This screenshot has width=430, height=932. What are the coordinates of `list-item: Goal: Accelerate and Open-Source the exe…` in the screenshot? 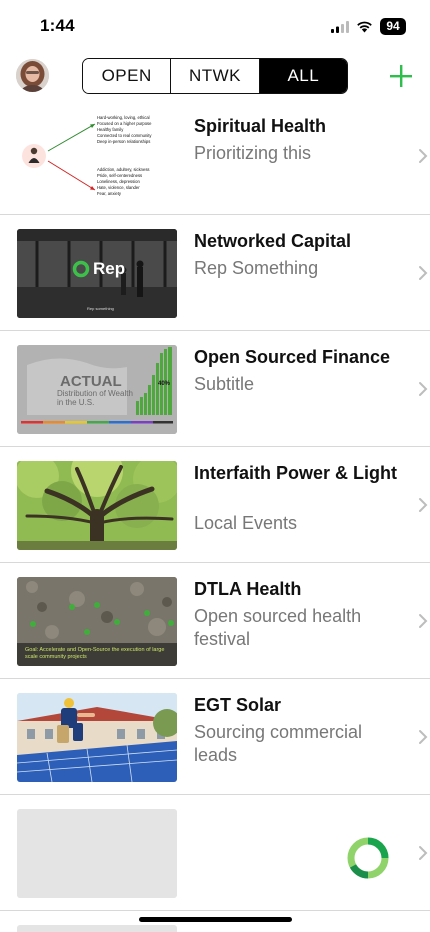 It's located at (215, 621).